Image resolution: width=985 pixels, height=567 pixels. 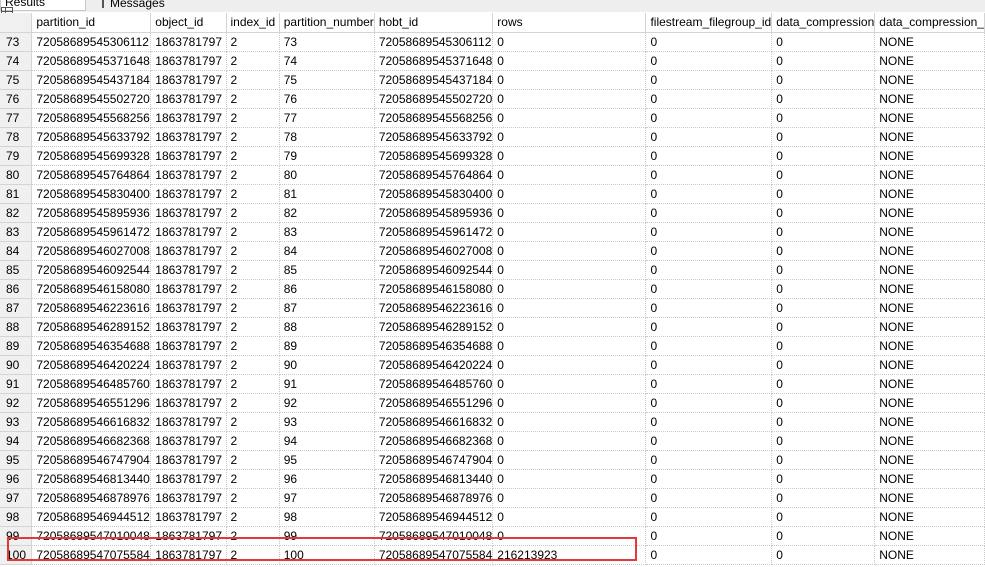 What do you see at coordinates (91, 517) in the screenshot?
I see `cell-partition-id: 72058689546944512` at bounding box center [91, 517].